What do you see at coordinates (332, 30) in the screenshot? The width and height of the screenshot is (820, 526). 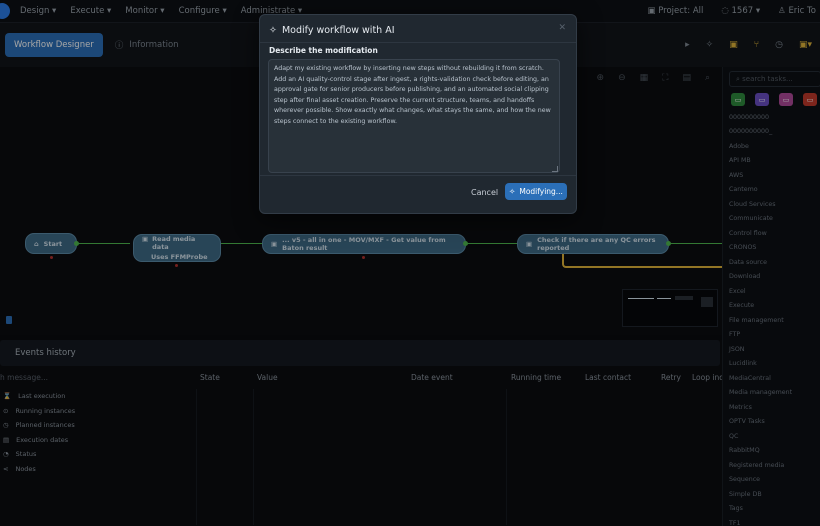 I see `modal-title: ✧ Modify workflow with AI` at bounding box center [332, 30].